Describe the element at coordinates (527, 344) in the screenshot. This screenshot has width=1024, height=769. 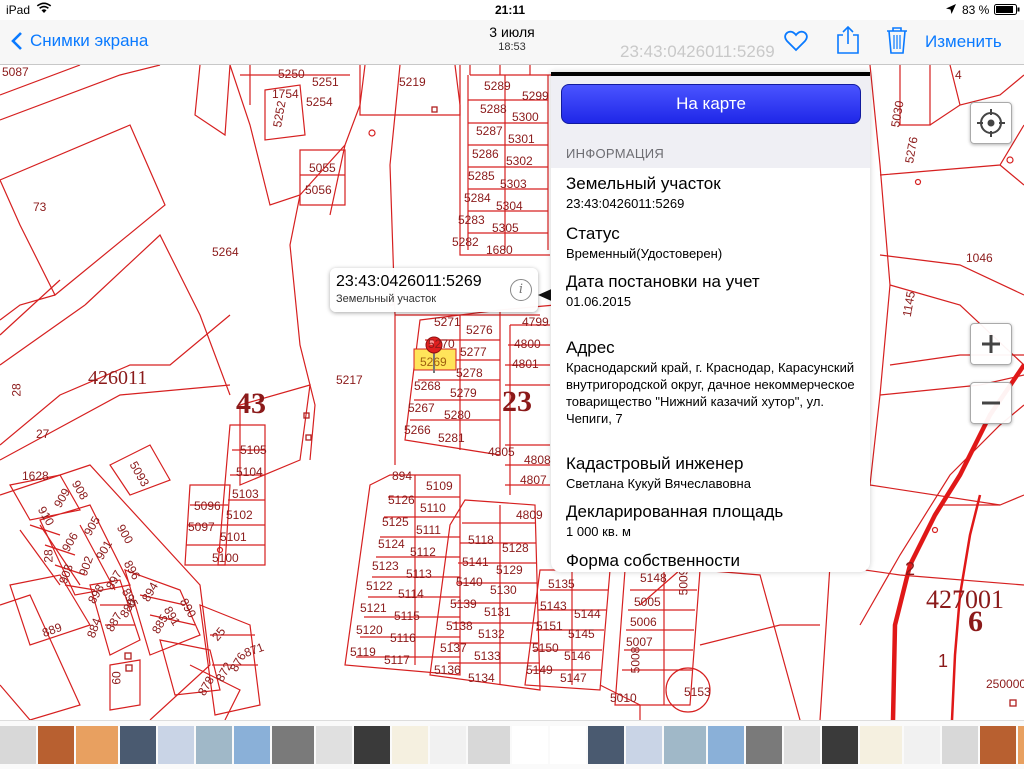
I see `map-label: 4800` at that location.